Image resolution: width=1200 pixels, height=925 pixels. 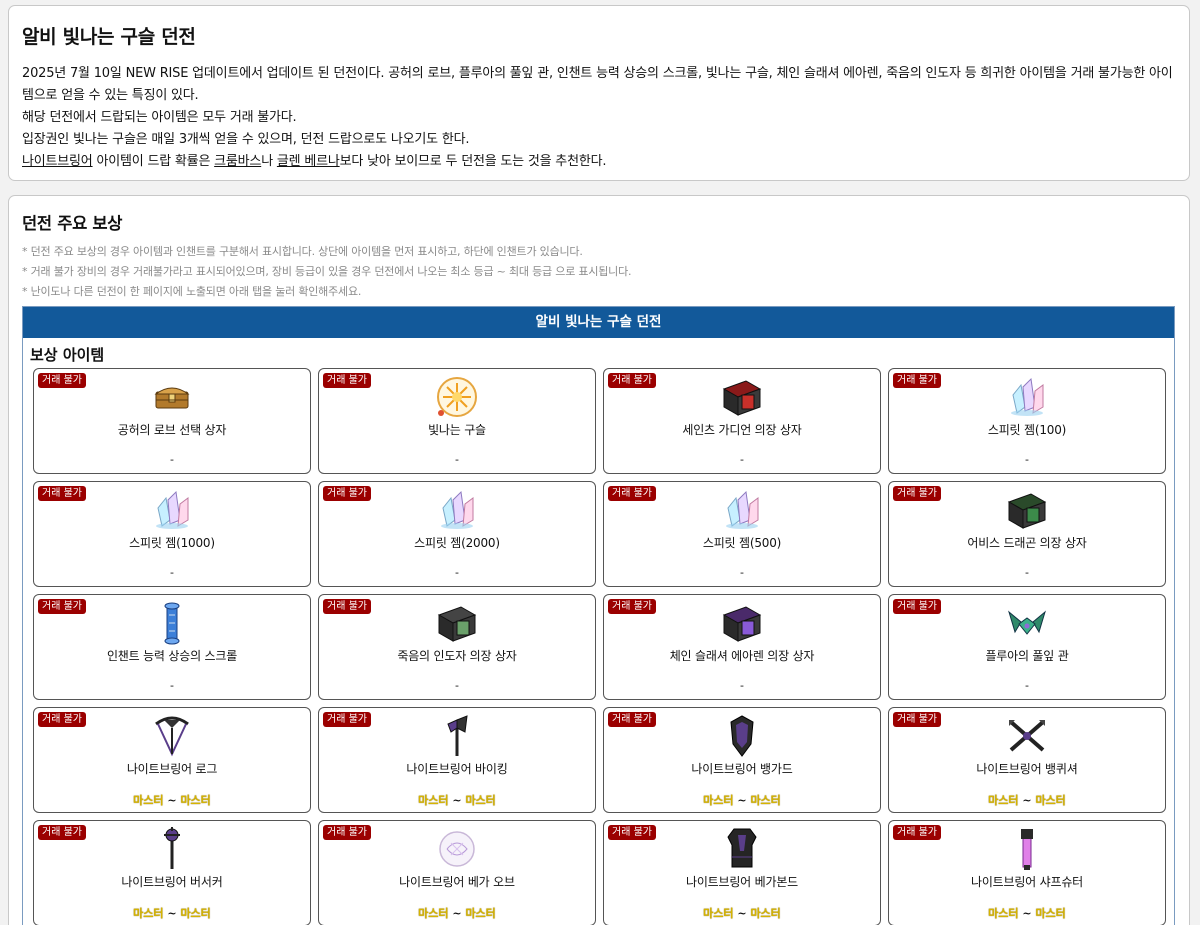 What do you see at coordinates (1027, 872) in the screenshot?
I see `reward-item-card: 거래 불가나이트브링어 샤프슈터마스터 ~ 마스터` at bounding box center [1027, 872].